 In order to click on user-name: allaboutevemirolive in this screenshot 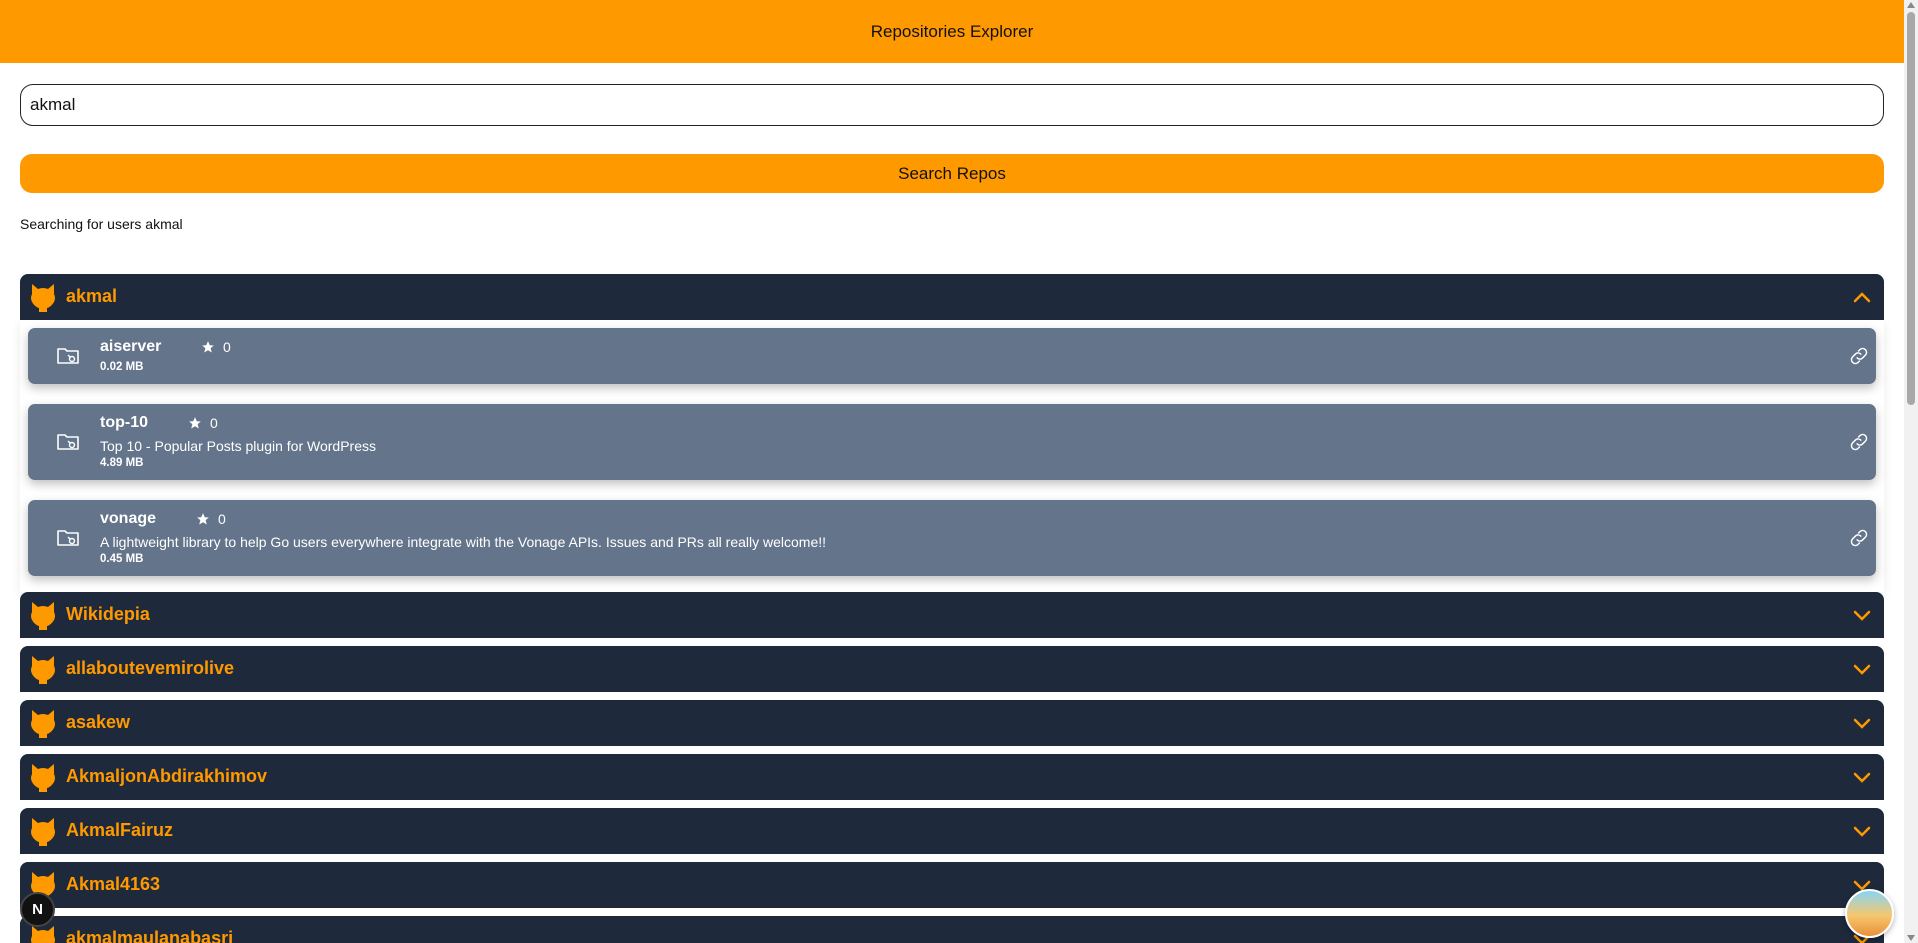, I will do `click(150, 668)`.